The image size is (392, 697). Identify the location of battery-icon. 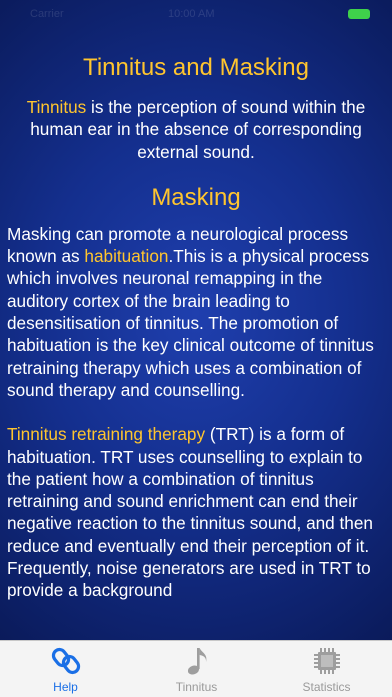
(359, 14).